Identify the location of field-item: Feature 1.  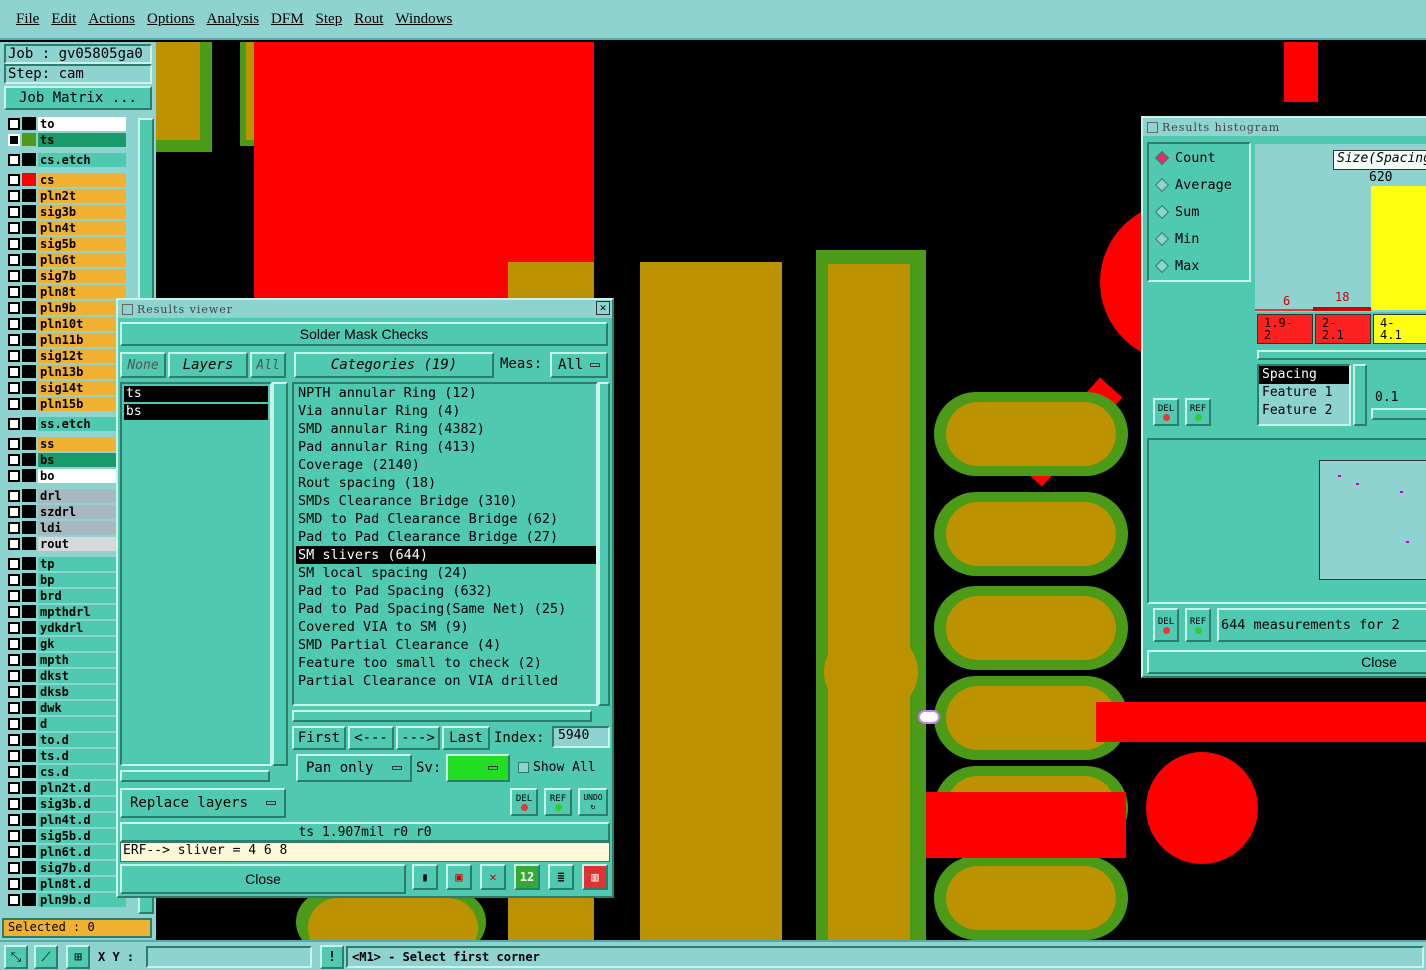
(1304, 393).